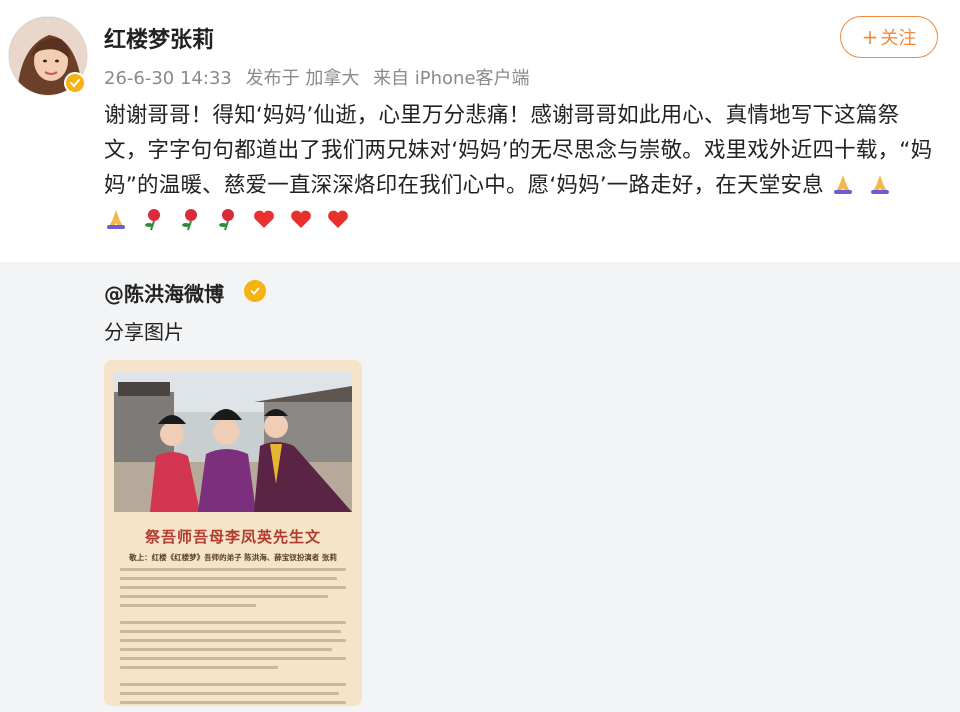  Describe the element at coordinates (233, 637) in the screenshot. I see `article-body-lines` at that location.